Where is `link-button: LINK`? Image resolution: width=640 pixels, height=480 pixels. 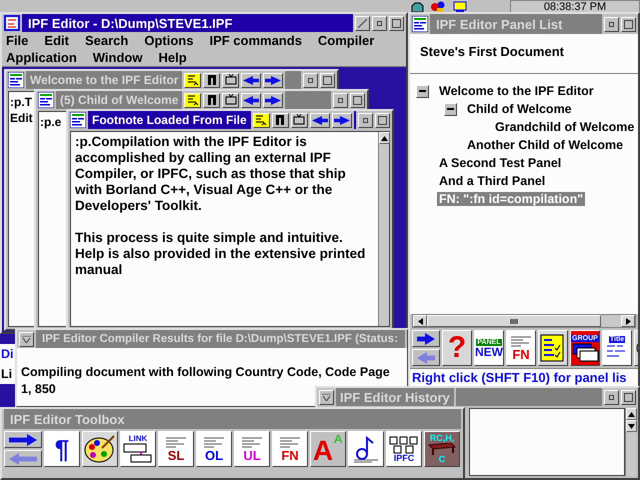 link-button: LINK is located at coordinates (138, 449).